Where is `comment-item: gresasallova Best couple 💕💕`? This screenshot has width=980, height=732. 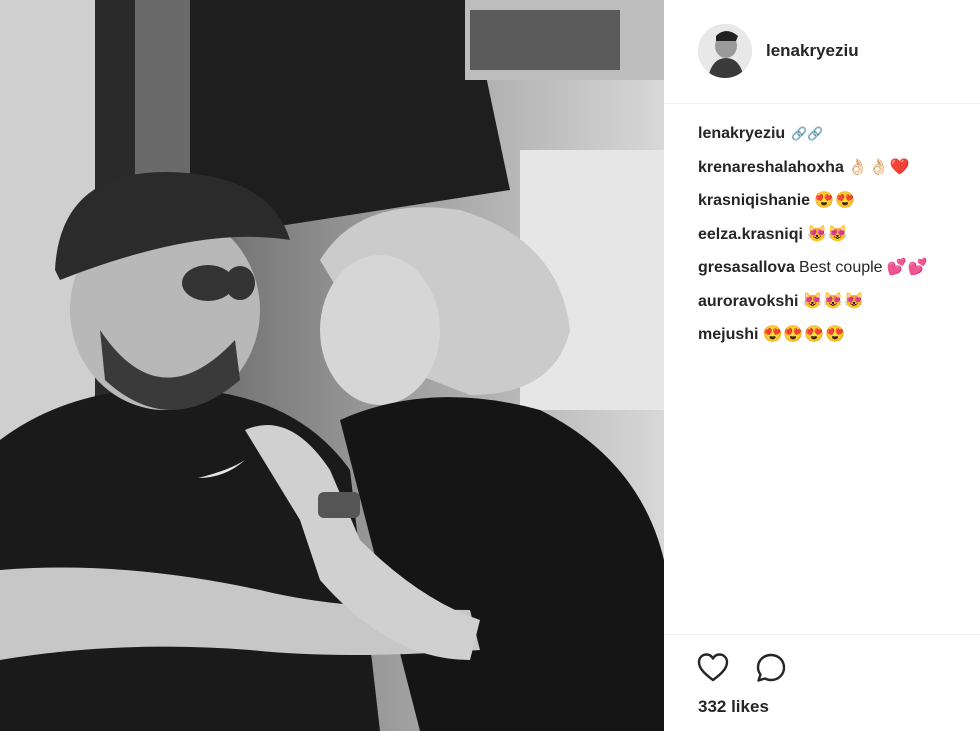
comment-item: gresasallova Best couple 💕💕 is located at coordinates (833, 273).